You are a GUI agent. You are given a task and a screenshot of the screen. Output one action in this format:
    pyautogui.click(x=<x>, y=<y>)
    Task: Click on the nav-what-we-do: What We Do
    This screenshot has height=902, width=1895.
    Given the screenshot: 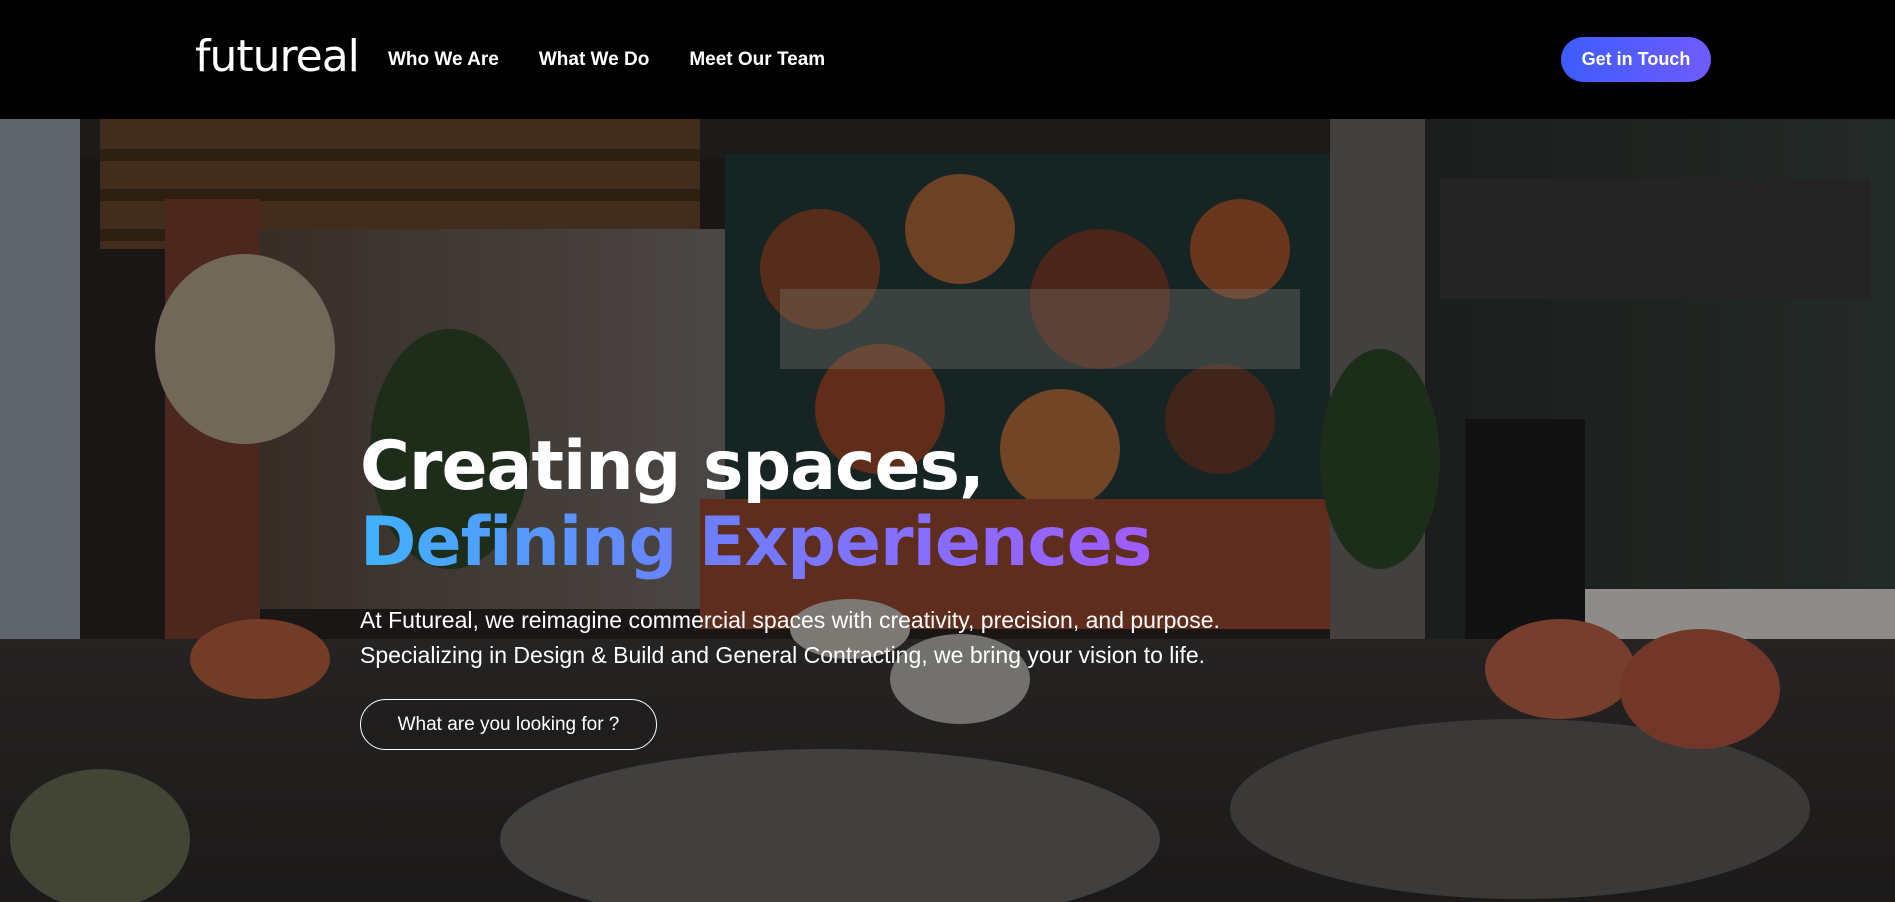 What is the action you would take?
    pyautogui.click(x=594, y=60)
    